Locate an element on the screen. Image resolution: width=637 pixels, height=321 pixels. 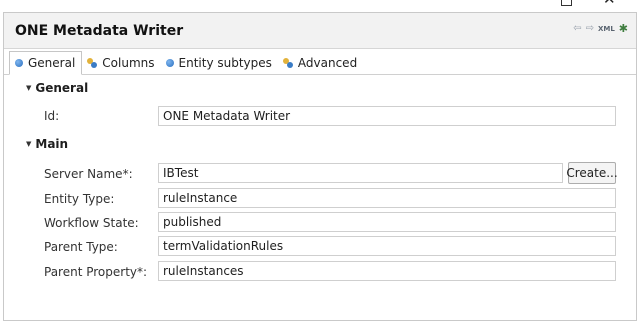
parent-type-field: termValidationRules is located at coordinates (387, 246).